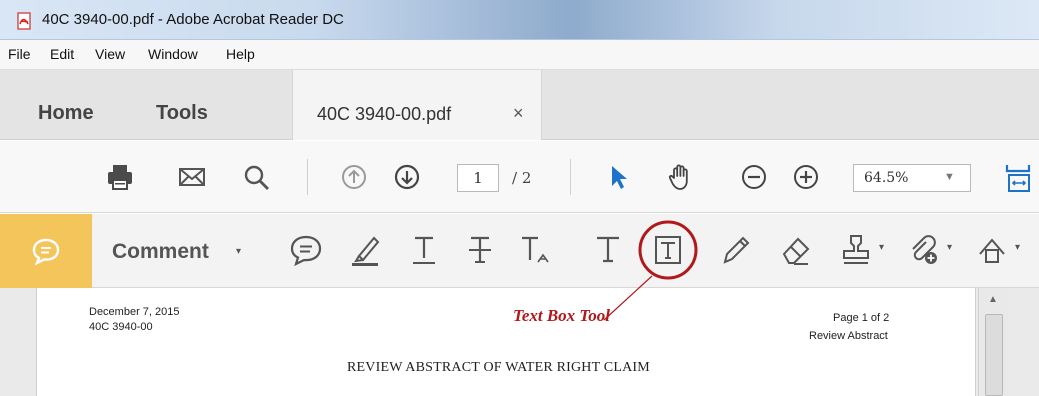 Image resolution: width=1039 pixels, height=396 pixels. I want to click on eraser-icon, so click(796, 251).